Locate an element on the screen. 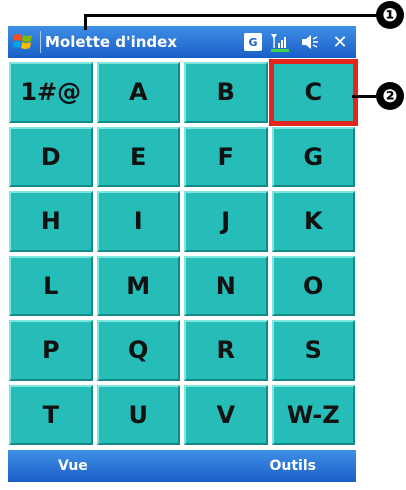  menu-tools: Outils is located at coordinates (293, 466).